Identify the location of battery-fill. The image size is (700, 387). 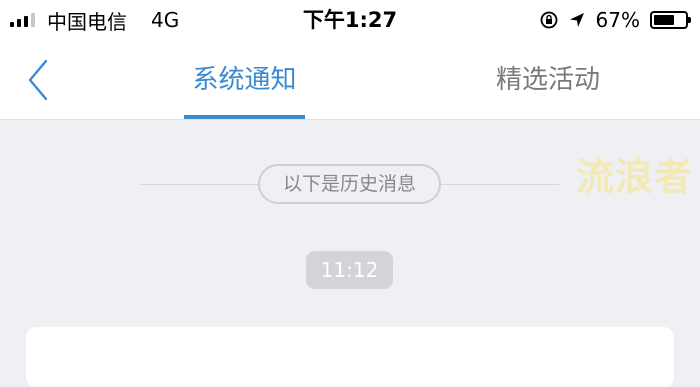
(664, 20).